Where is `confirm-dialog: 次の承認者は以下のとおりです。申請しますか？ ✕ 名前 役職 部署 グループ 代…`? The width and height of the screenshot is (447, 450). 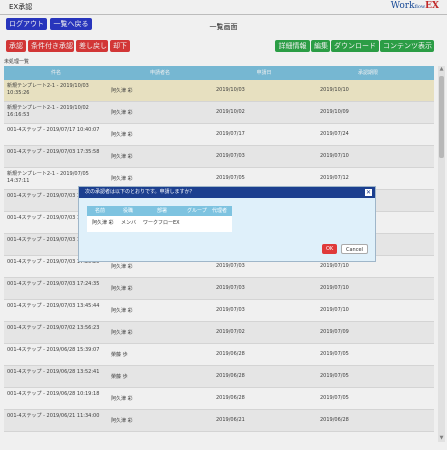 confirm-dialog: 次の承認者は以下のとおりです。申請しますか？ ✕ 名前 役職 部署 グループ 代… is located at coordinates (227, 224).